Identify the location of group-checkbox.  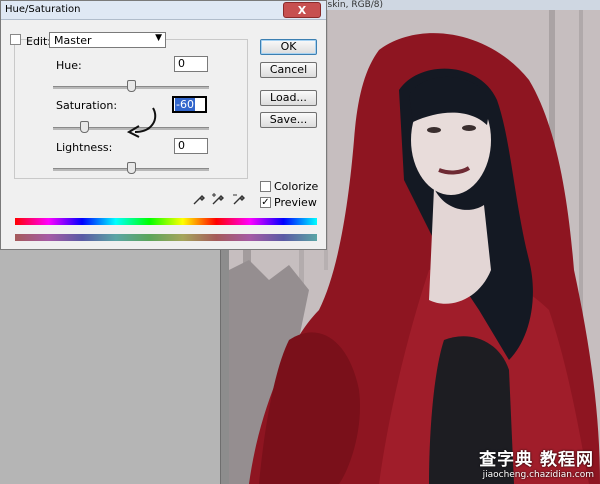
(15, 39).